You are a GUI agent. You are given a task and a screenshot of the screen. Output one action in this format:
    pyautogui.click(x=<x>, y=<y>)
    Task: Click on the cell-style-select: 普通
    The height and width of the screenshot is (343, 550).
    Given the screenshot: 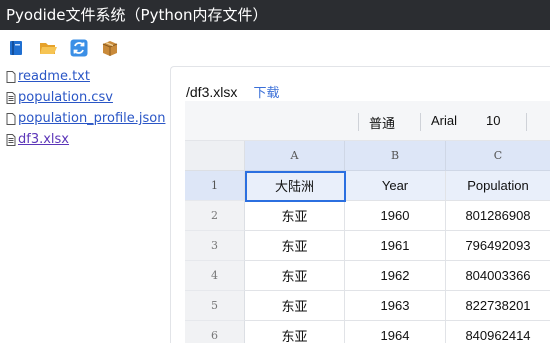 What is the action you would take?
    pyautogui.click(x=382, y=122)
    